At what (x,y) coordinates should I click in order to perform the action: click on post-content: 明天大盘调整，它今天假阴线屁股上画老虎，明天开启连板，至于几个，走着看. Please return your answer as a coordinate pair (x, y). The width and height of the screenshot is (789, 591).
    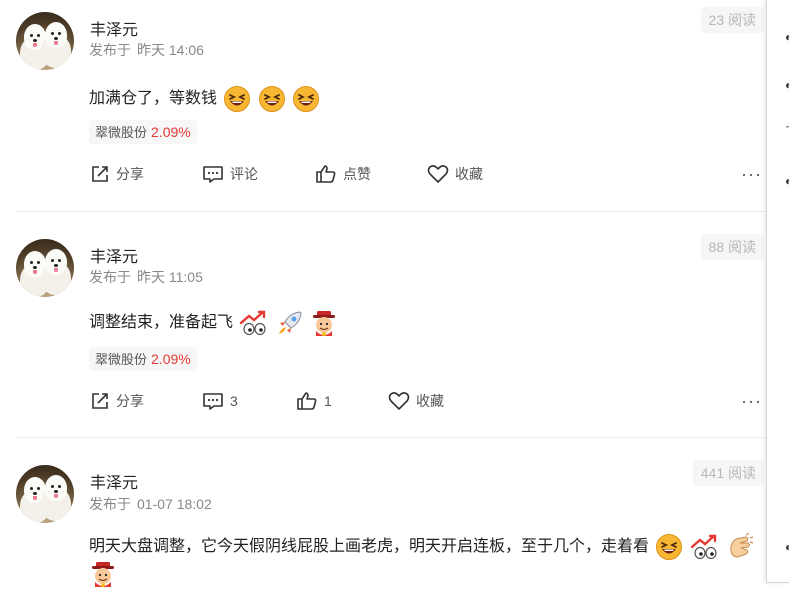
    Looking at the image, I should click on (421, 546).